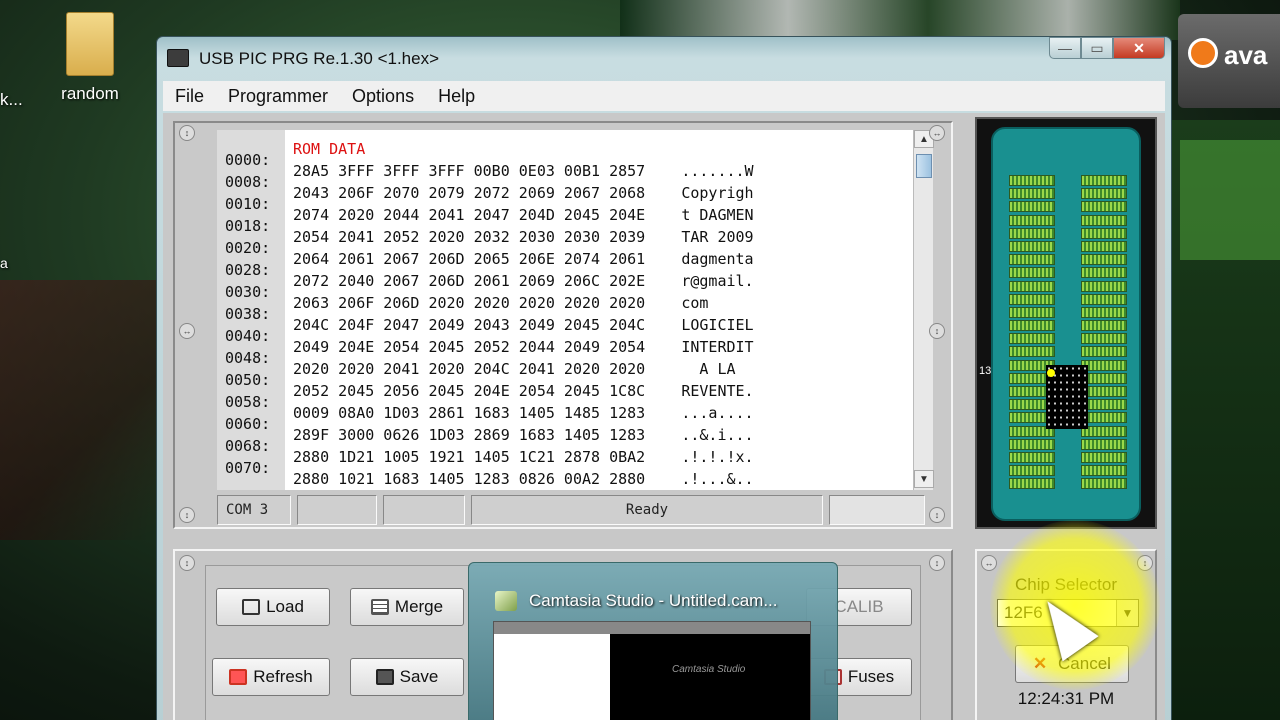 This screenshot has width=1280, height=720. I want to click on avast-widget: ava, so click(1229, 61).